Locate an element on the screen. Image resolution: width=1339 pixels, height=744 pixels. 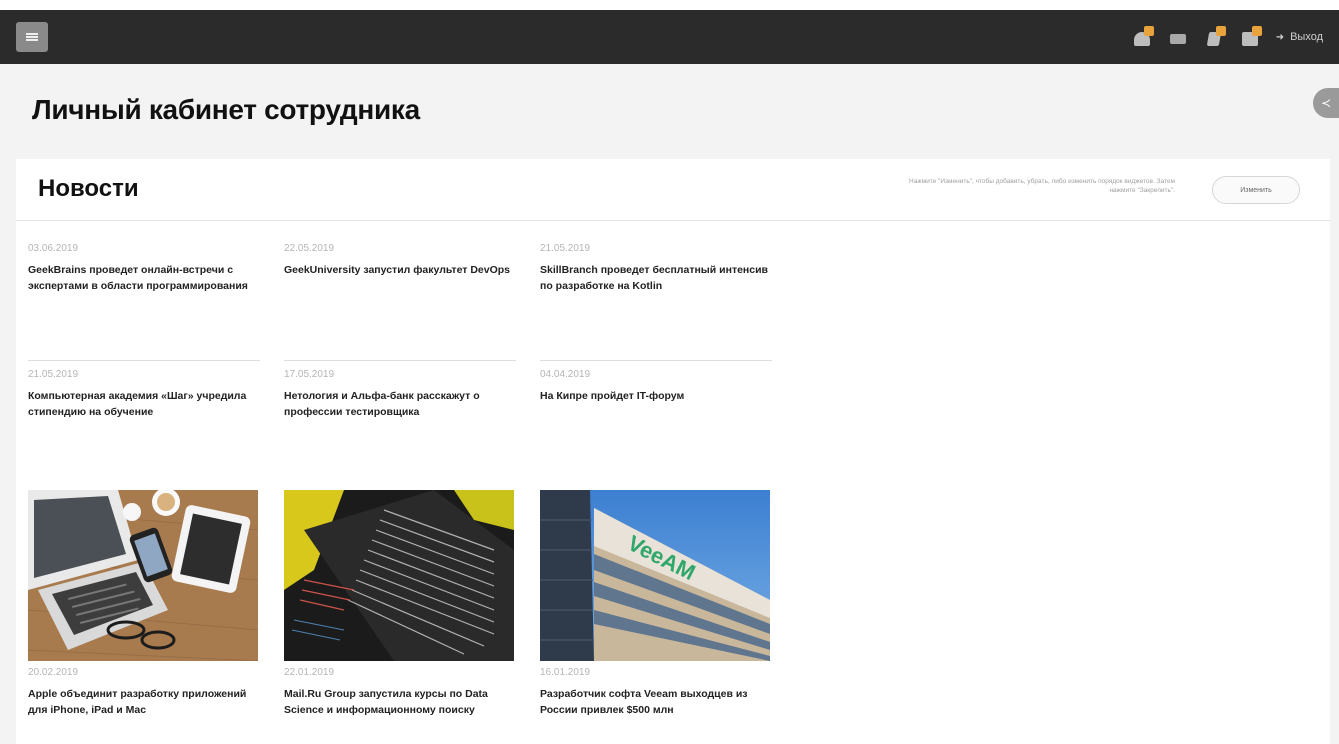
thumbs-up-icon is located at coordinates (1215, 37).